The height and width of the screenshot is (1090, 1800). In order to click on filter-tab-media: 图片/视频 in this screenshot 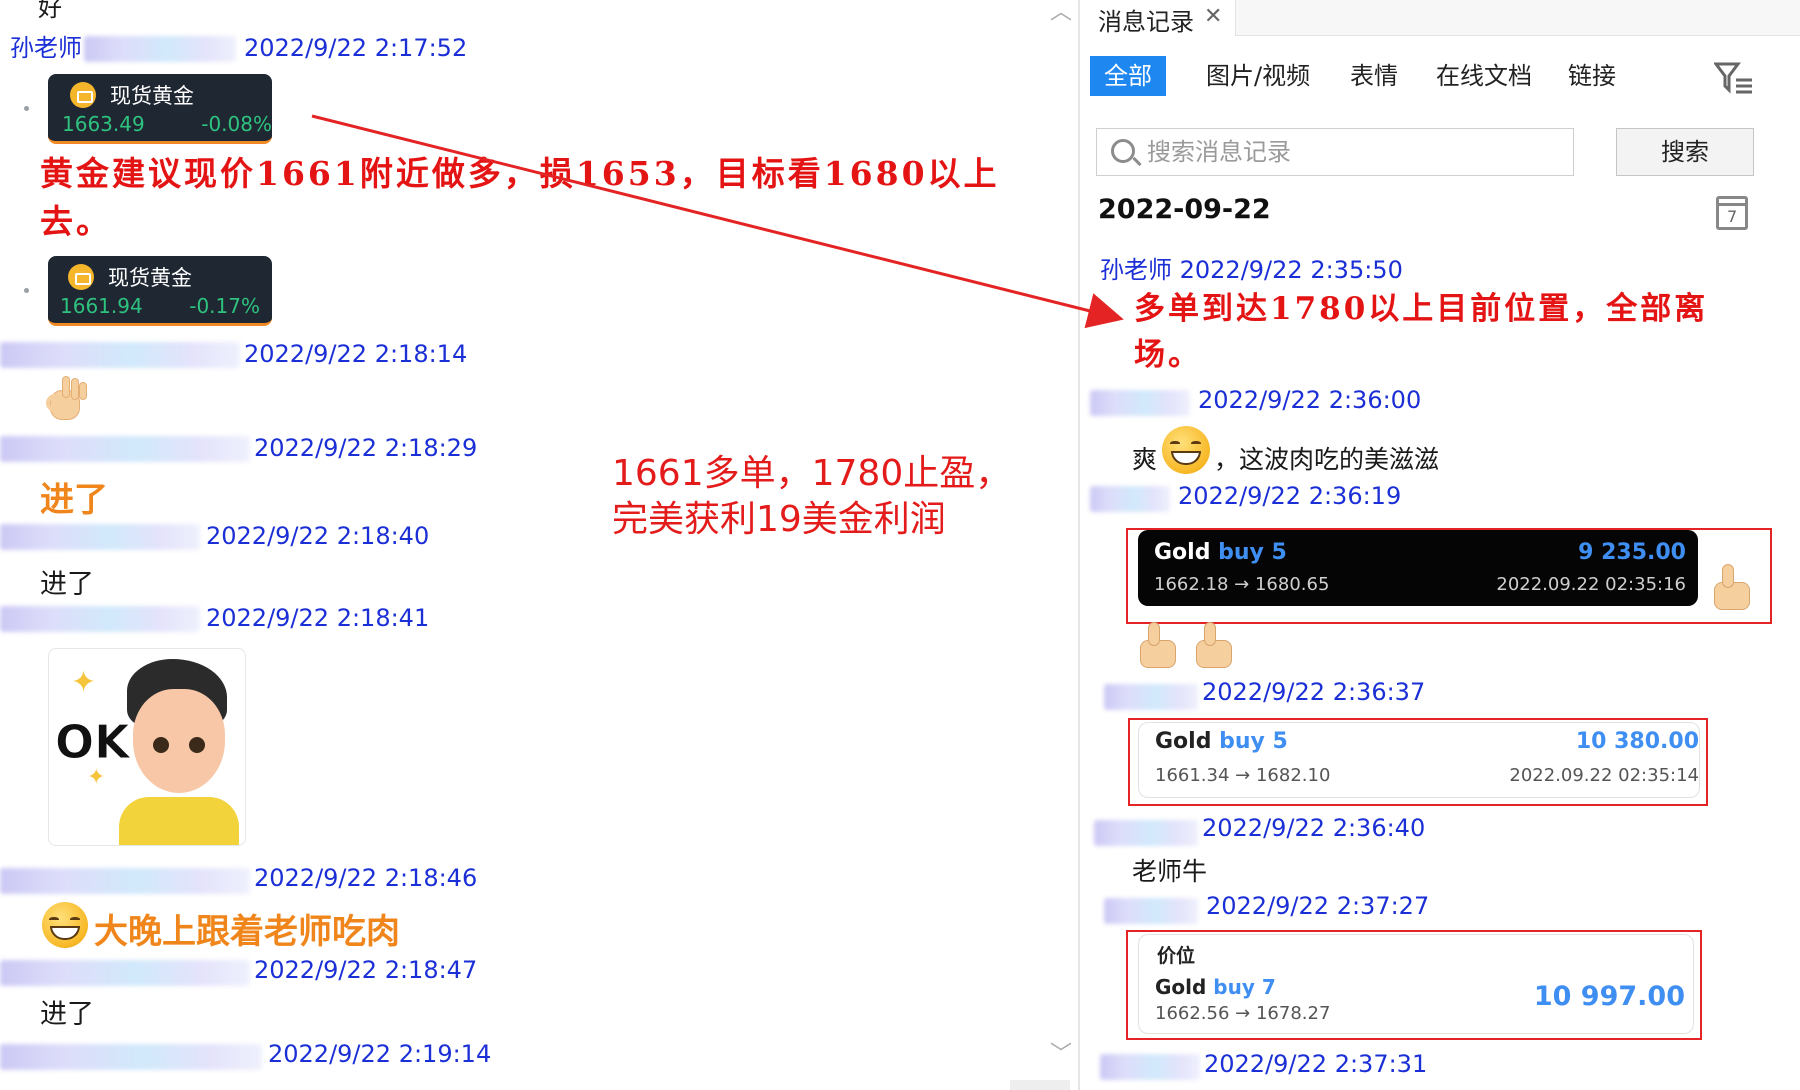, I will do `click(1258, 76)`.